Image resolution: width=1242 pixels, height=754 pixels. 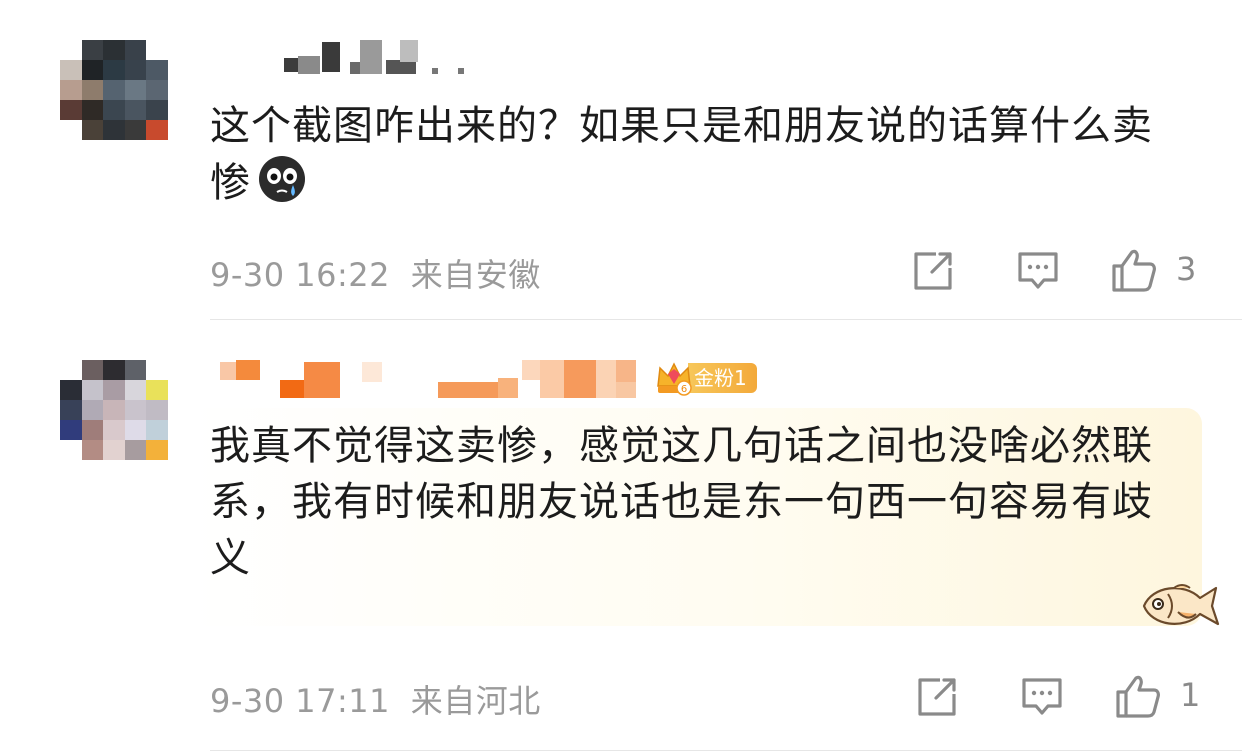 I want to click on comment-meta: 9-30 17:11 来自河北, so click(x=375, y=699).